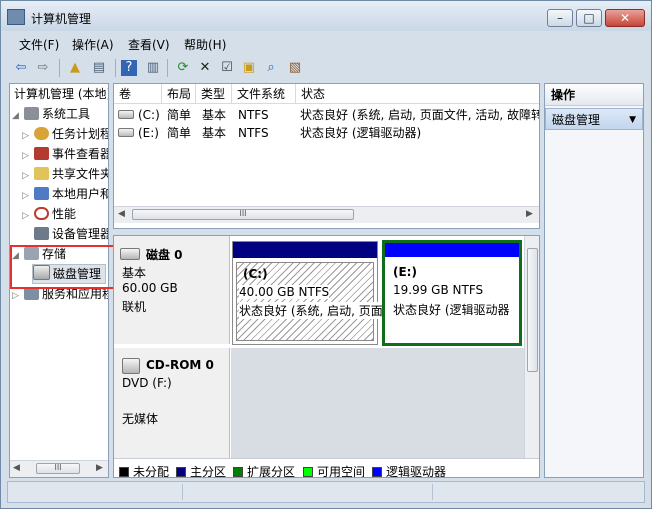 The image size is (652, 509). Describe the element at coordinates (532, 310) in the screenshot. I see `scroll-thumb` at that location.